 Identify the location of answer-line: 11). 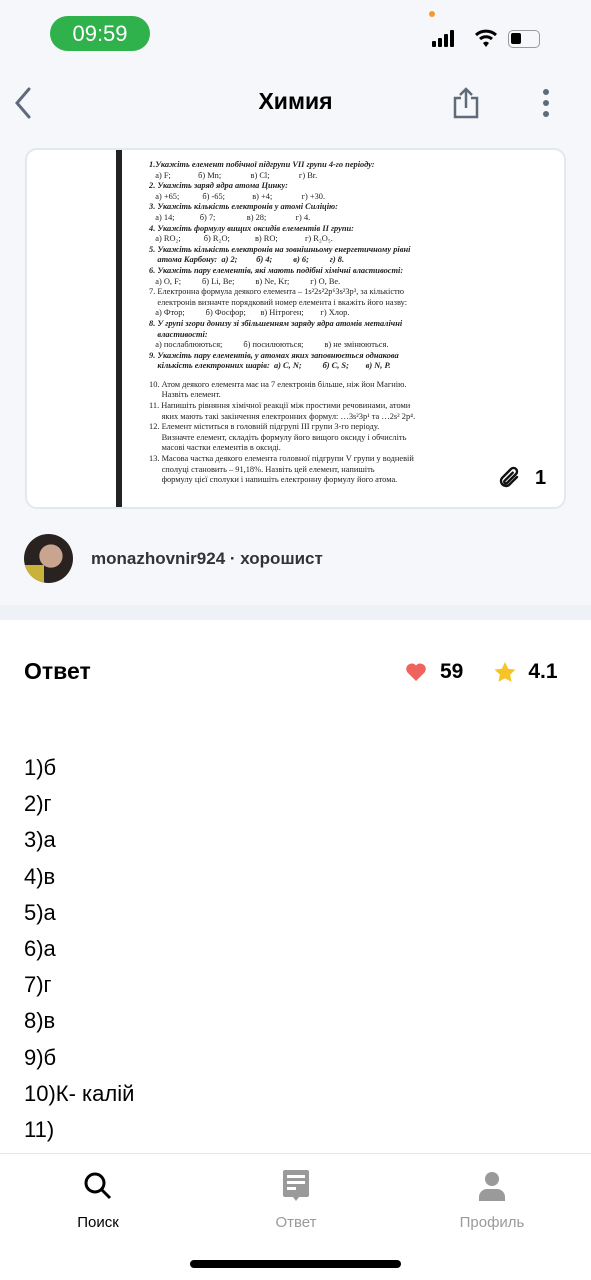
(39, 1130).